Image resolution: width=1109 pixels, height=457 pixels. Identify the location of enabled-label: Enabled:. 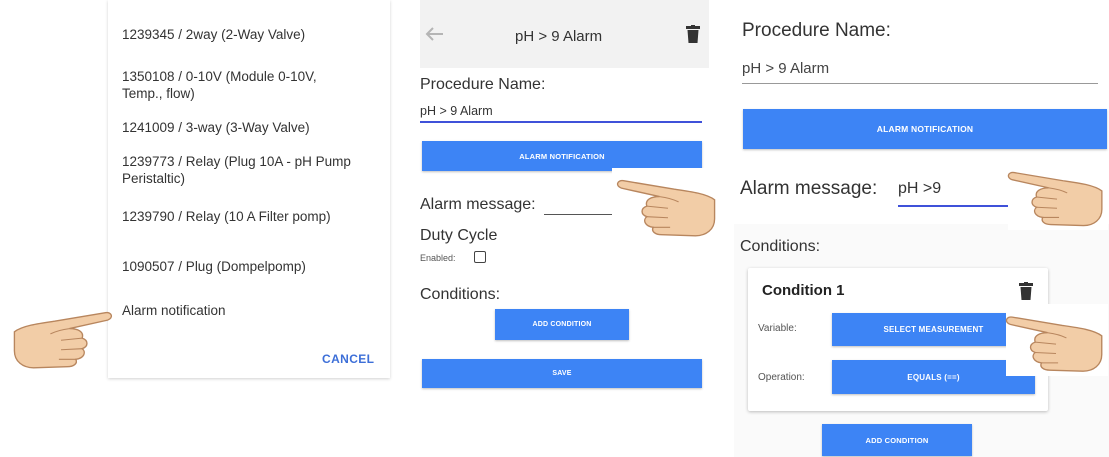
(438, 258).